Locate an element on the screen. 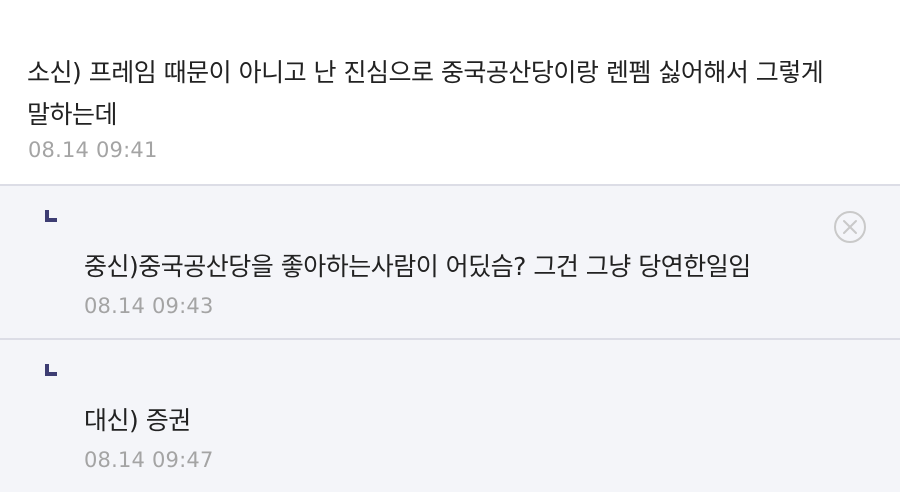 This screenshot has width=900, height=492. reply-text: 중신)중국공산당을 좋아하는사람이 어딨슴? 그건 그냥 당연한일임 is located at coordinates (417, 266).